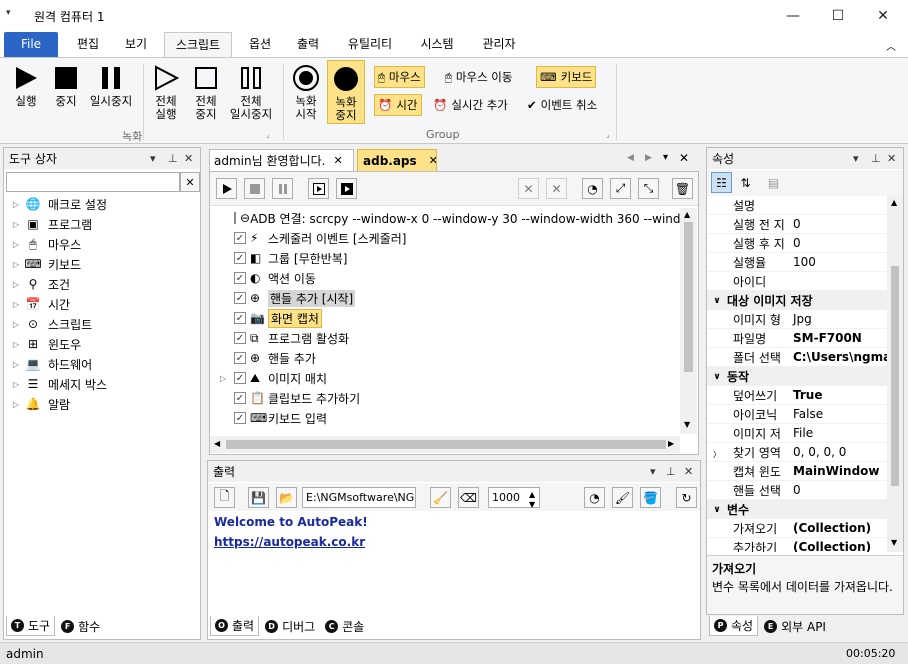  What do you see at coordinates (254, 188) in the screenshot?
I see `script-stop-button` at bounding box center [254, 188].